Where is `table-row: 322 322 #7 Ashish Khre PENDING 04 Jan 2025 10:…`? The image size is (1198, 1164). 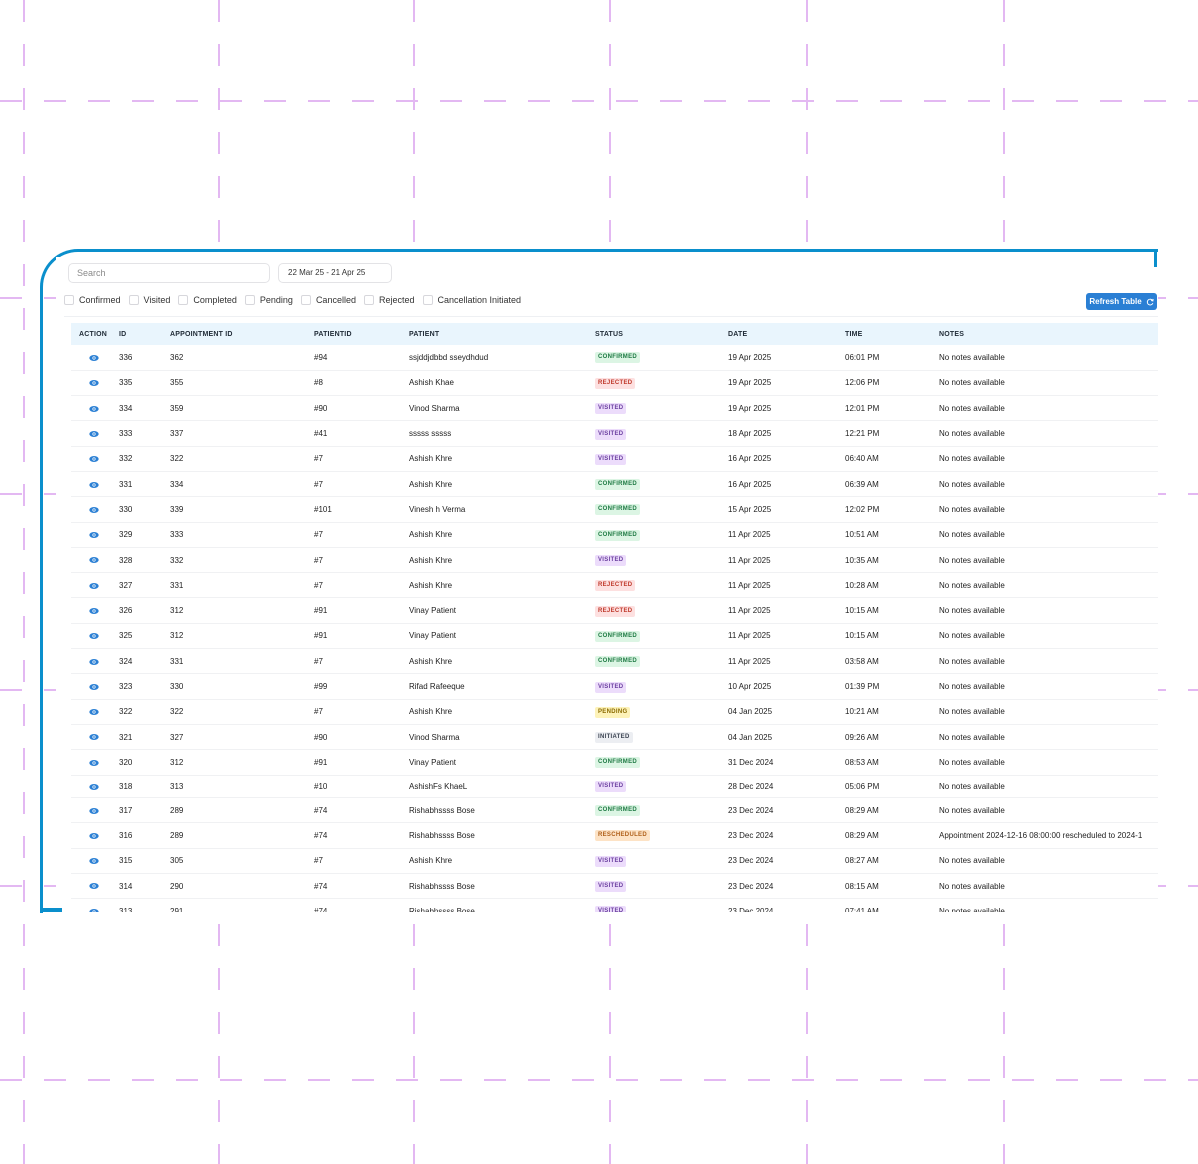 table-row: 322 322 #7 Ashish Khre PENDING 04 Jan 2025 10:… is located at coordinates (614, 712).